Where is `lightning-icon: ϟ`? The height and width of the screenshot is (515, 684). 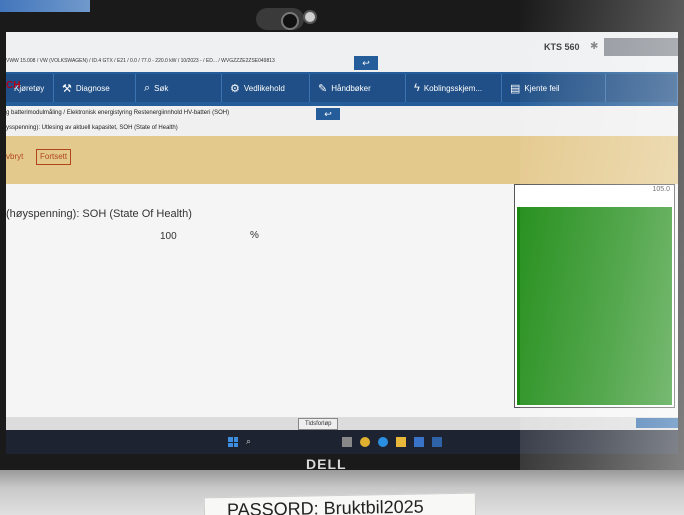
lightning-icon: ϟ is located at coordinates (417, 88).